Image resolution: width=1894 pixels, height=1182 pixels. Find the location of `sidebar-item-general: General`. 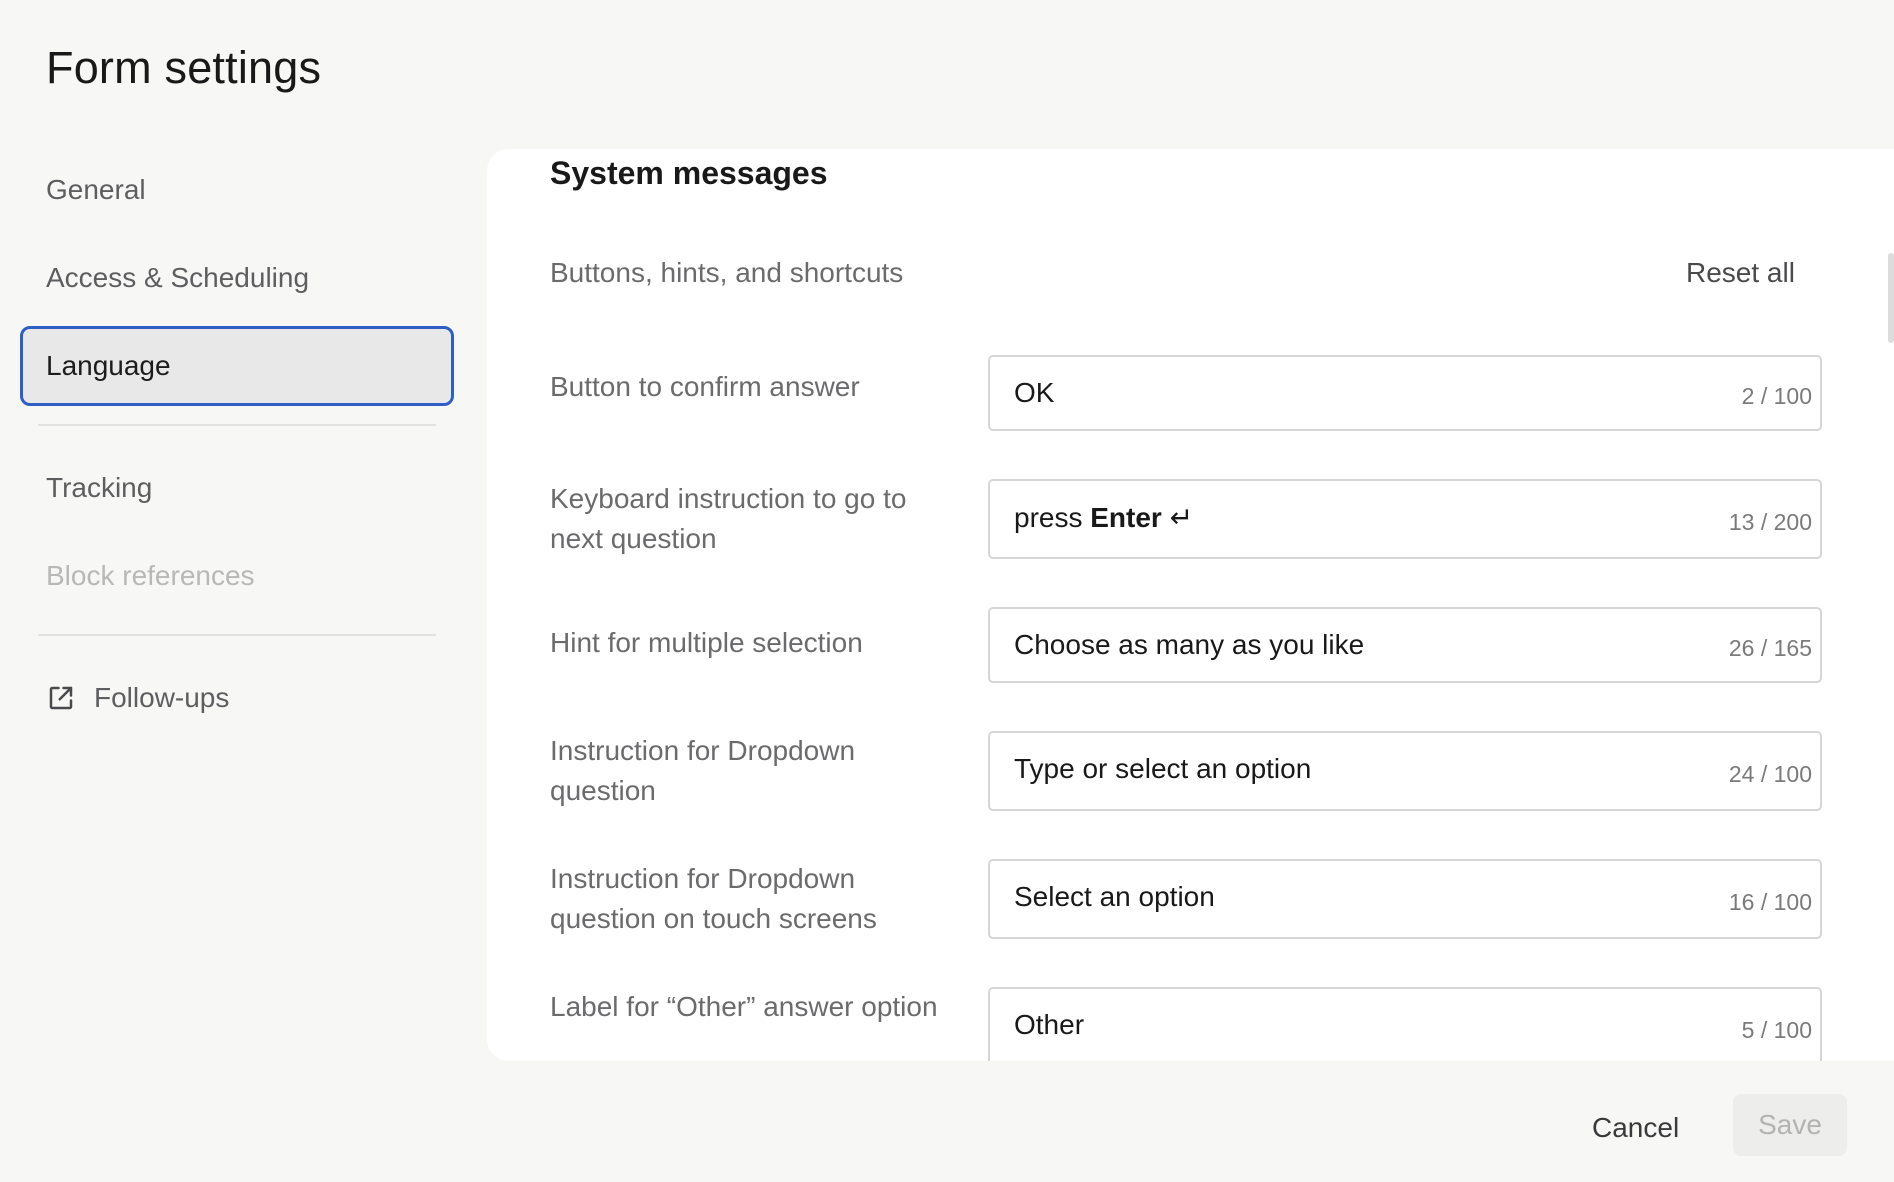

sidebar-item-general: General is located at coordinates (237, 190).